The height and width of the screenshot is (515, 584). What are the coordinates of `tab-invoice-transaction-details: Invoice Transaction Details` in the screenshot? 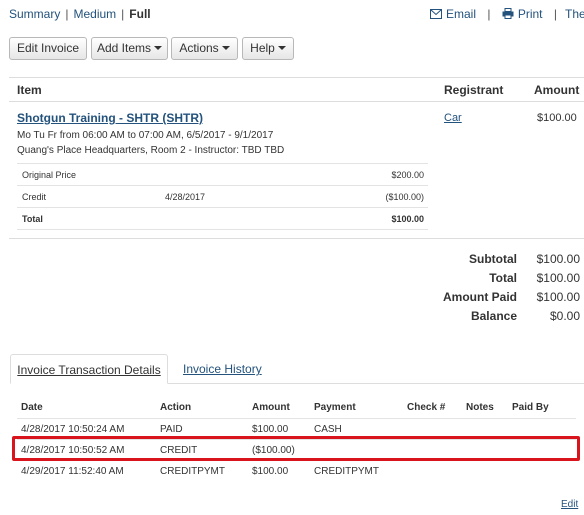 It's located at (89, 369).